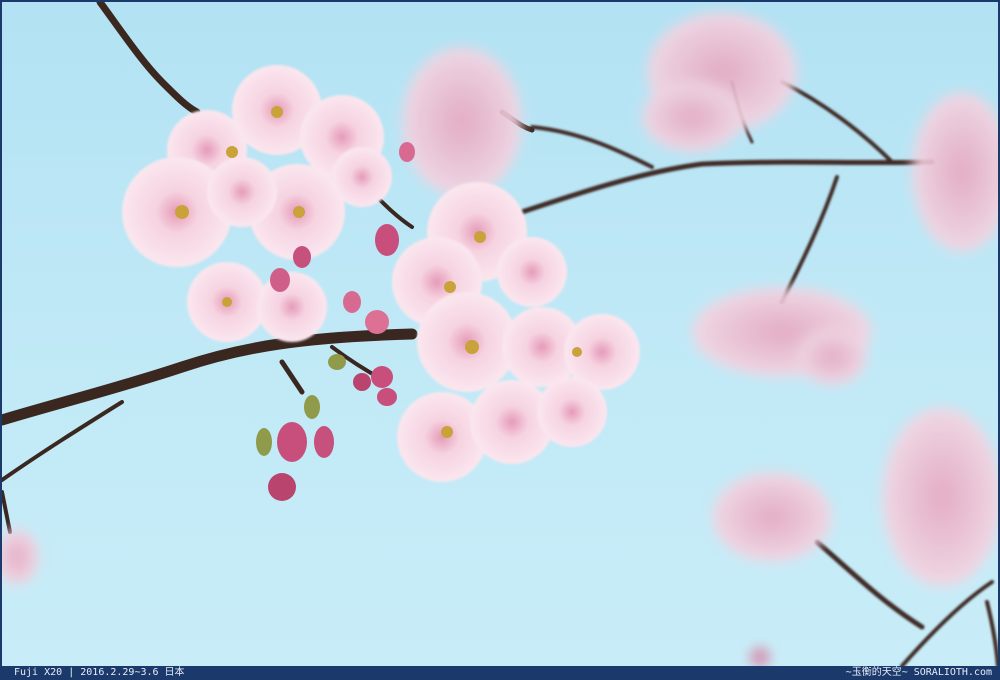  I want to click on blossom-cluster-center, so click(516, 332).